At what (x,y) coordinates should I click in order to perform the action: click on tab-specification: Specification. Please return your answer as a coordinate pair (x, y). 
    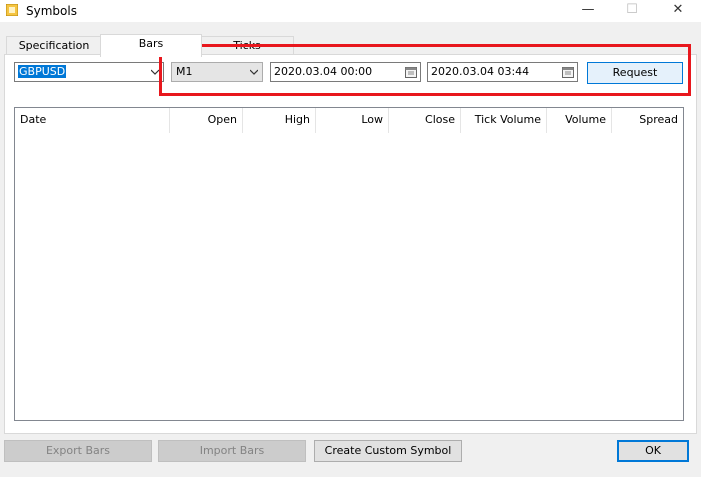
    Looking at the image, I should click on (54, 45).